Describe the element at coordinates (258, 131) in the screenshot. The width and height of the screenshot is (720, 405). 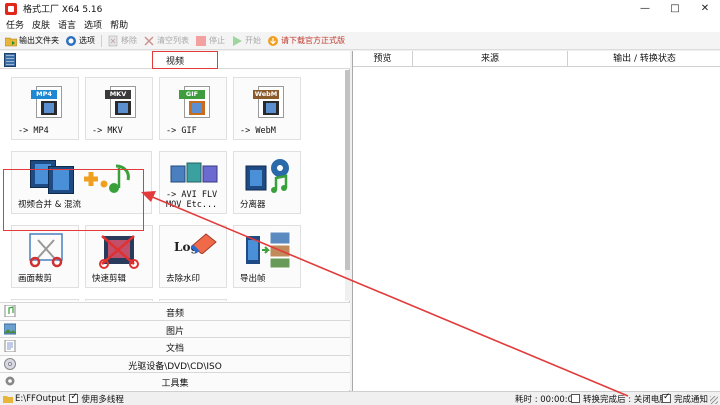
I see `tile-label: -> WebM` at that location.